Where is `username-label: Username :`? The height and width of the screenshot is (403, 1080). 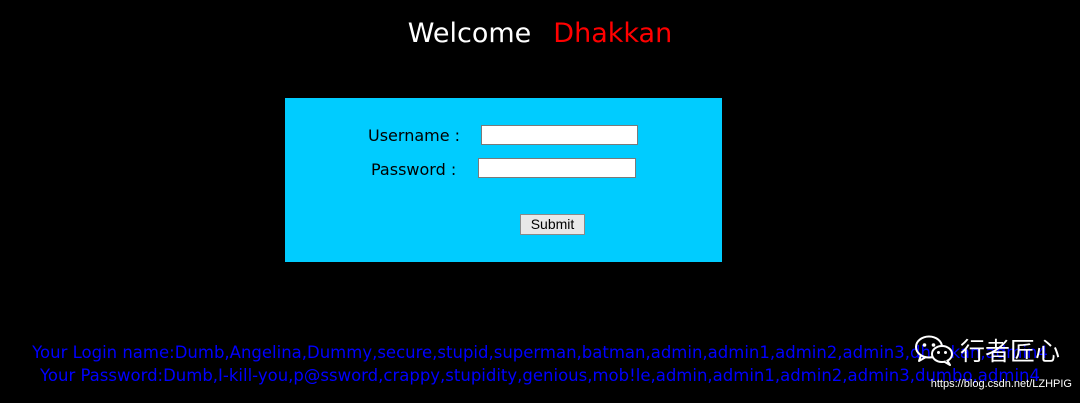
username-label: Username : is located at coordinates (414, 135).